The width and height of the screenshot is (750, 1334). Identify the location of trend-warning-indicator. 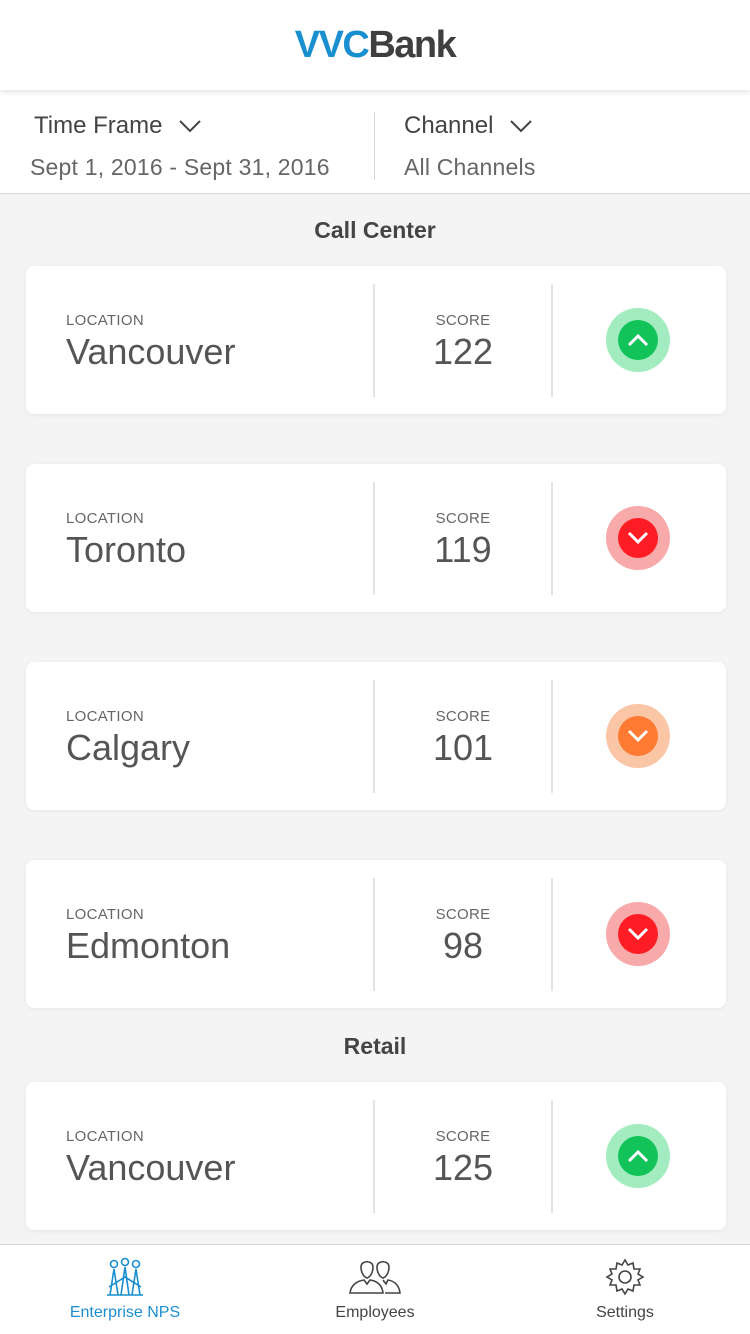
(638, 736).